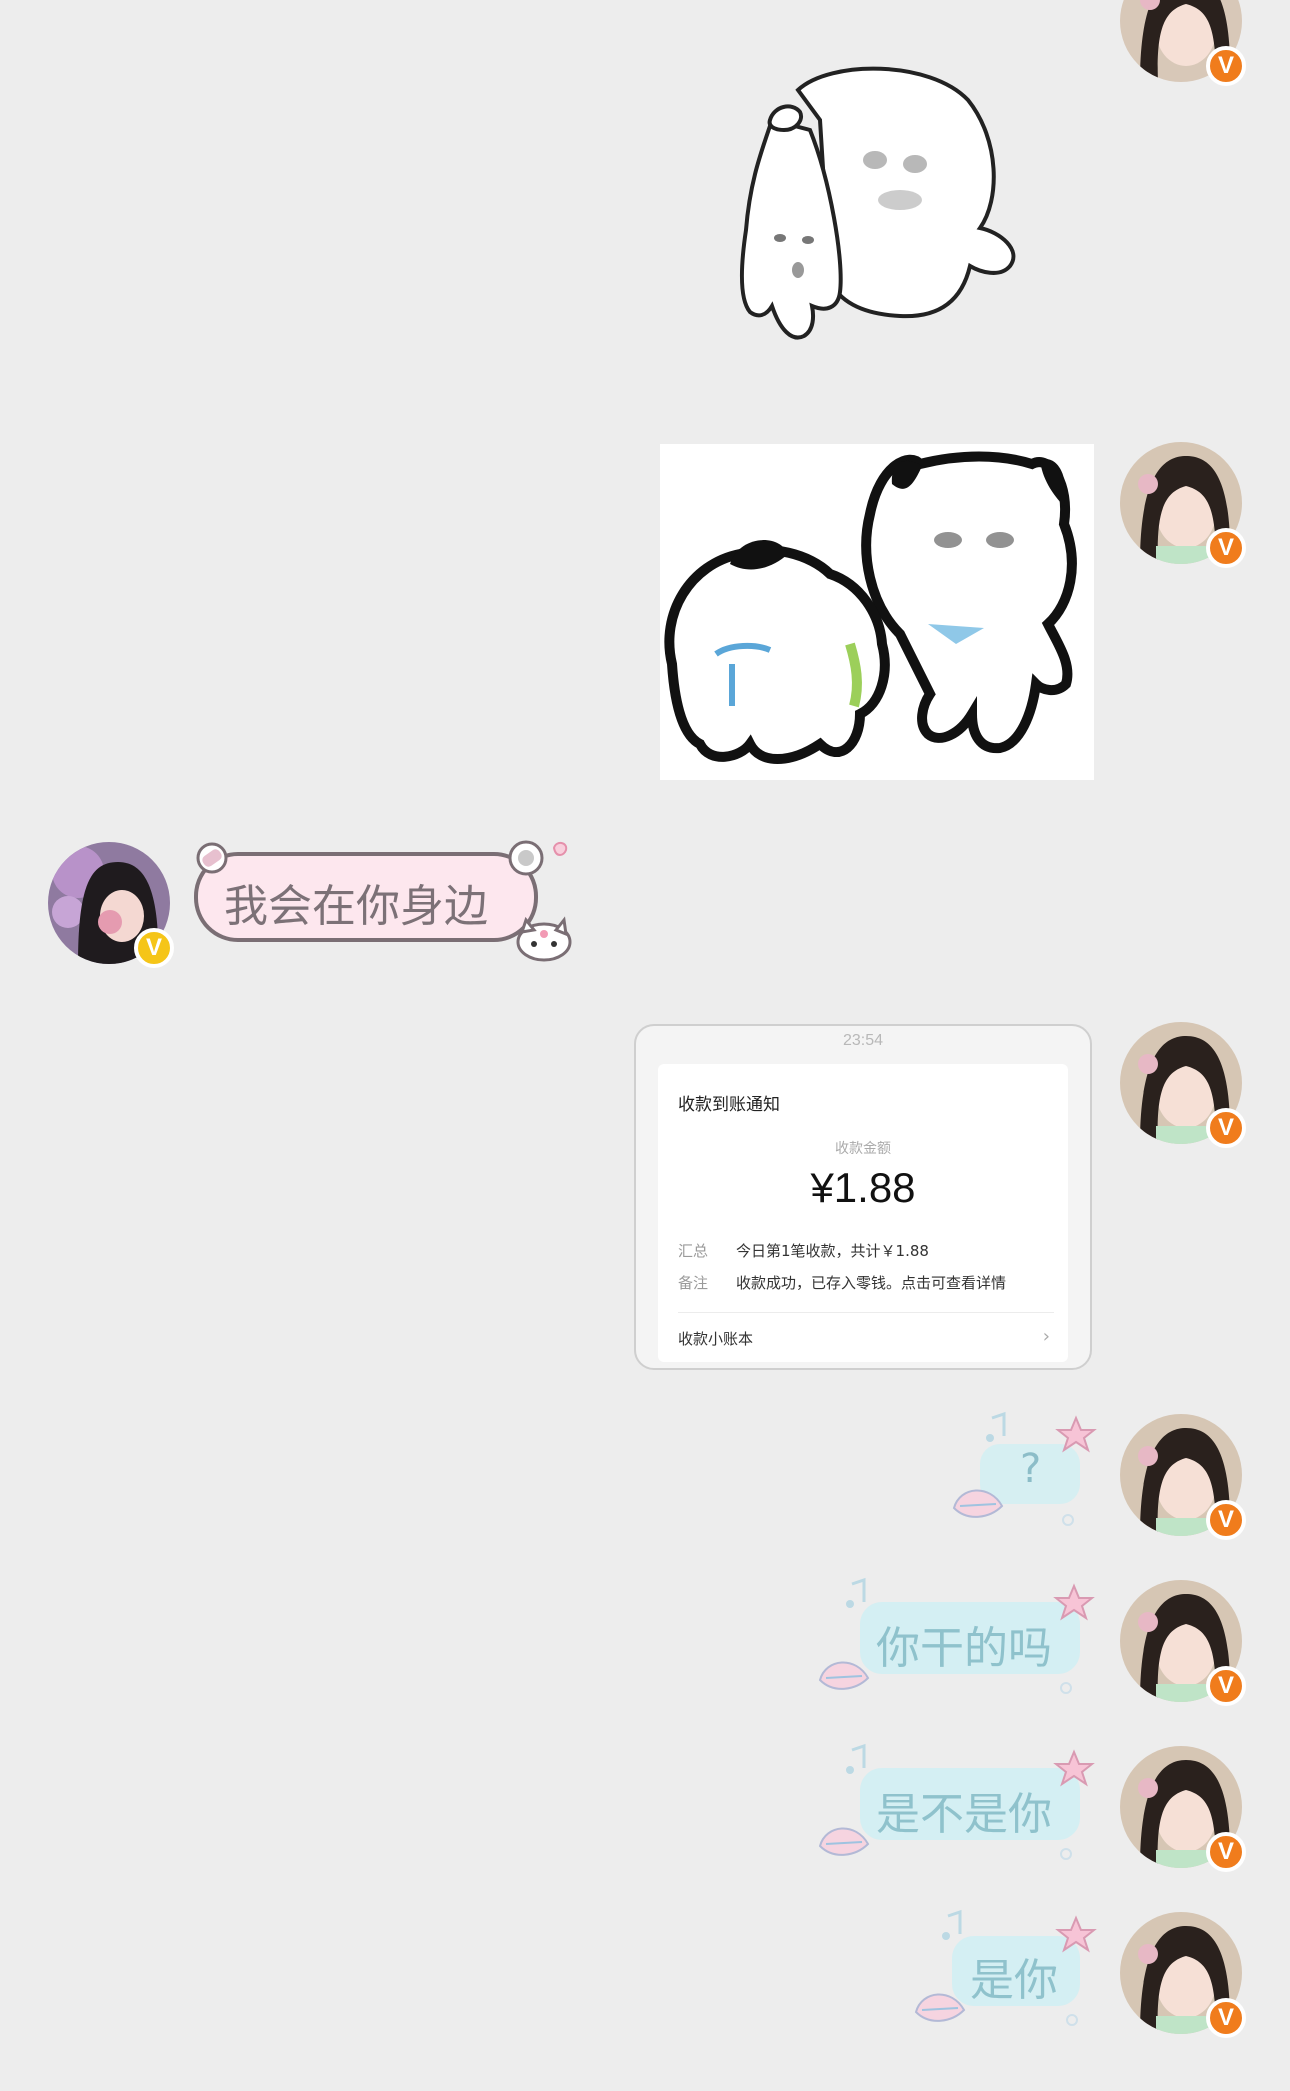 The image size is (1290, 2091). What do you see at coordinates (729, 1105) in the screenshot?
I see `receipt-title: 收款到账通知` at bounding box center [729, 1105].